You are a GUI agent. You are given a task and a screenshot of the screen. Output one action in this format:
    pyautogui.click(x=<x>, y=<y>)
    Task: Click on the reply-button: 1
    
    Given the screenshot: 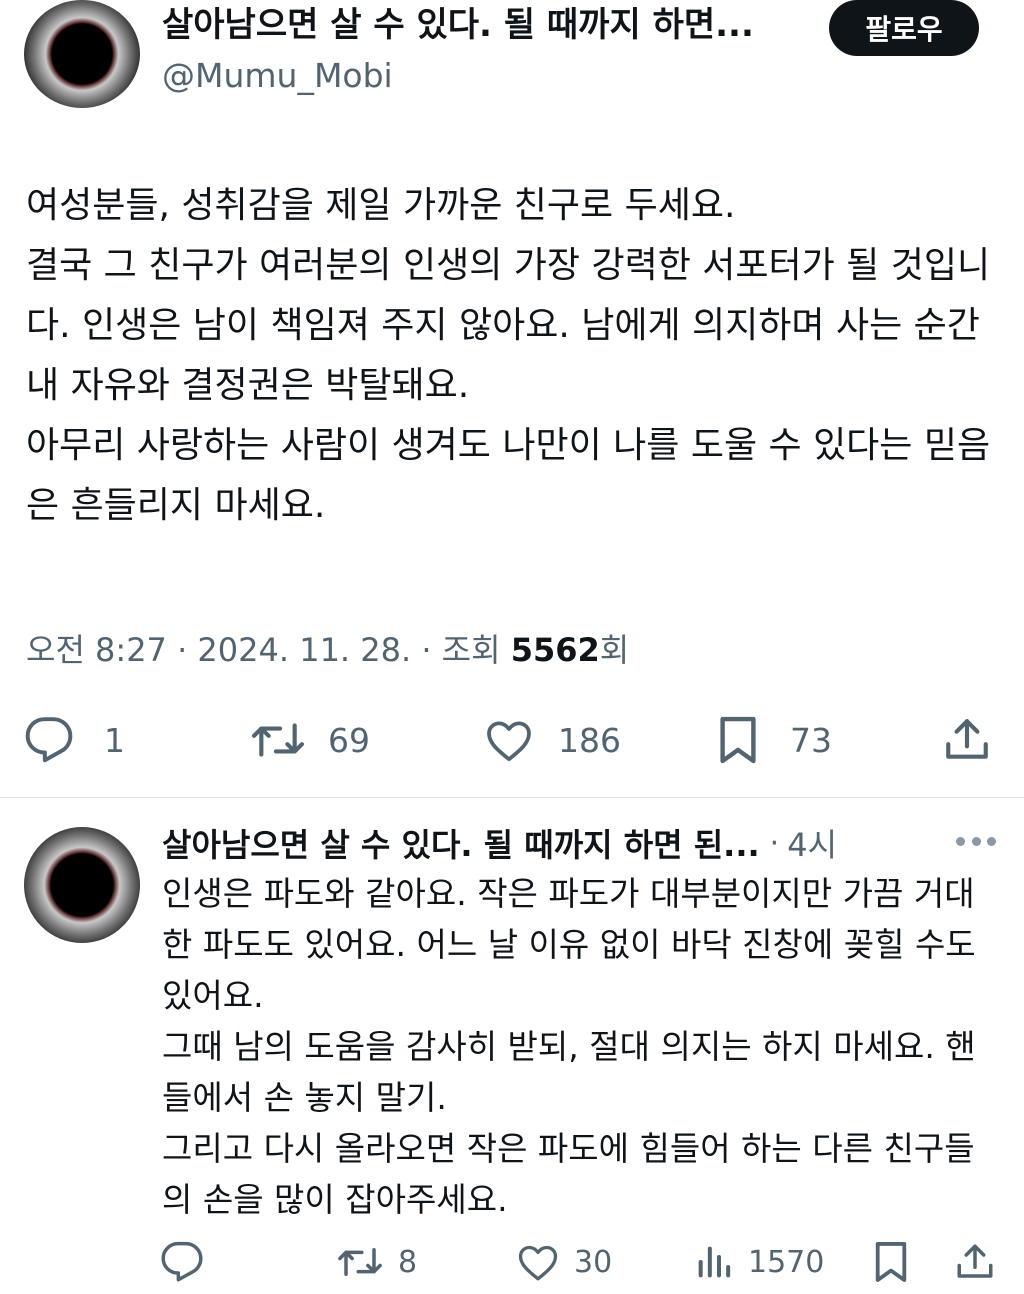 What is the action you would take?
    pyautogui.click(x=74, y=740)
    